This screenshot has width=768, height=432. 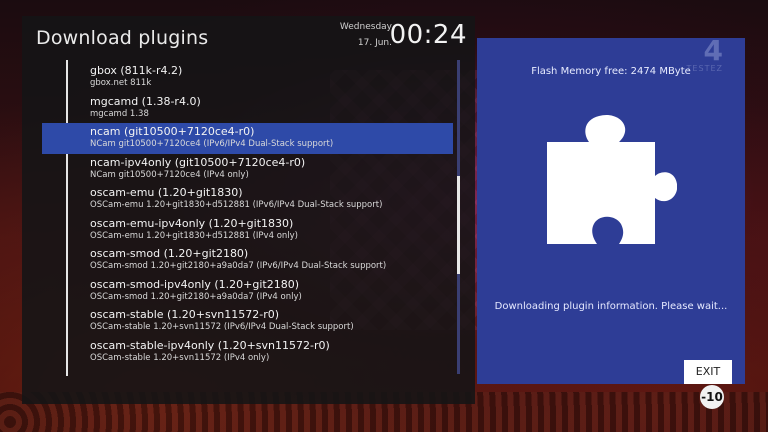 I want to click on exit-button: EXIT, so click(x=708, y=372).